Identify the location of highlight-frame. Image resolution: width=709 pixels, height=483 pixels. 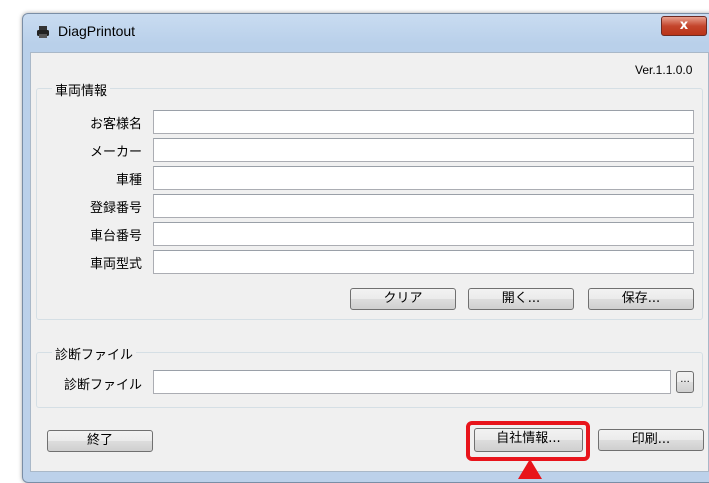
(528, 441).